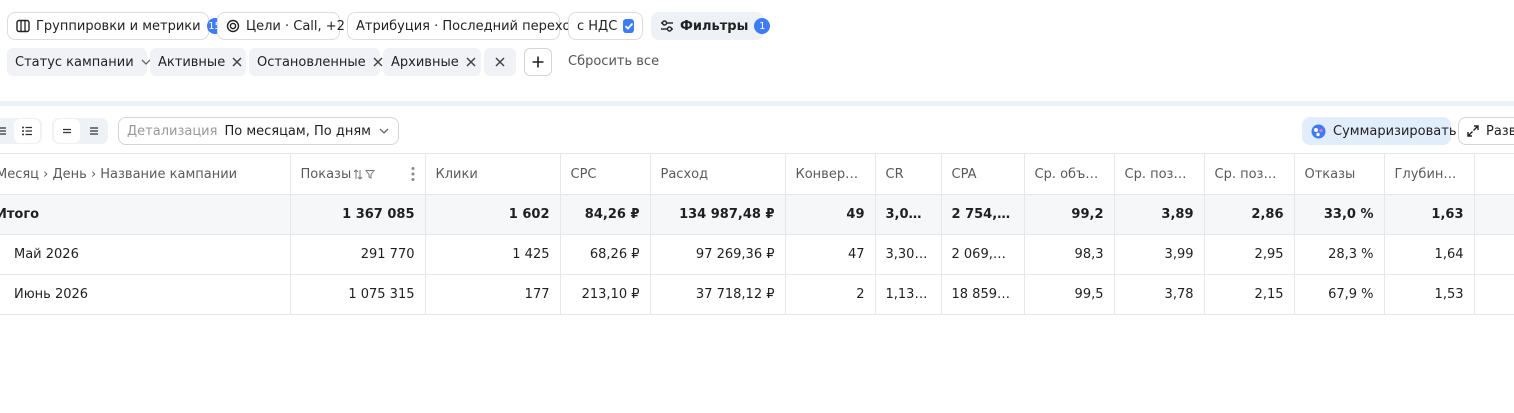 This screenshot has height=413, width=1514. Describe the element at coordinates (1429, 294) in the screenshot. I see `table-cell: 1,53` at that location.